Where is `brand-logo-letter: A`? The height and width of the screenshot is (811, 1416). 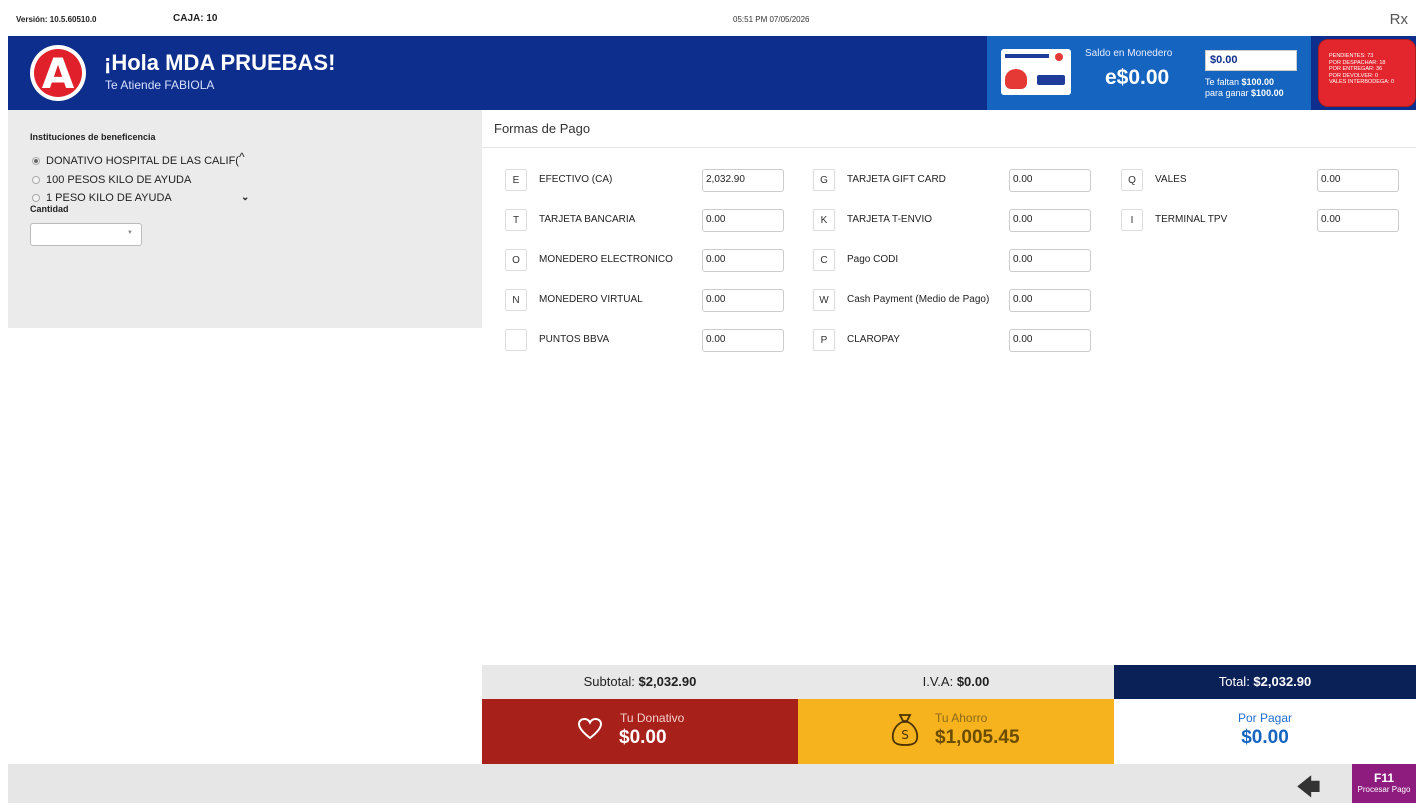
brand-logo-letter: A is located at coordinates (58, 73).